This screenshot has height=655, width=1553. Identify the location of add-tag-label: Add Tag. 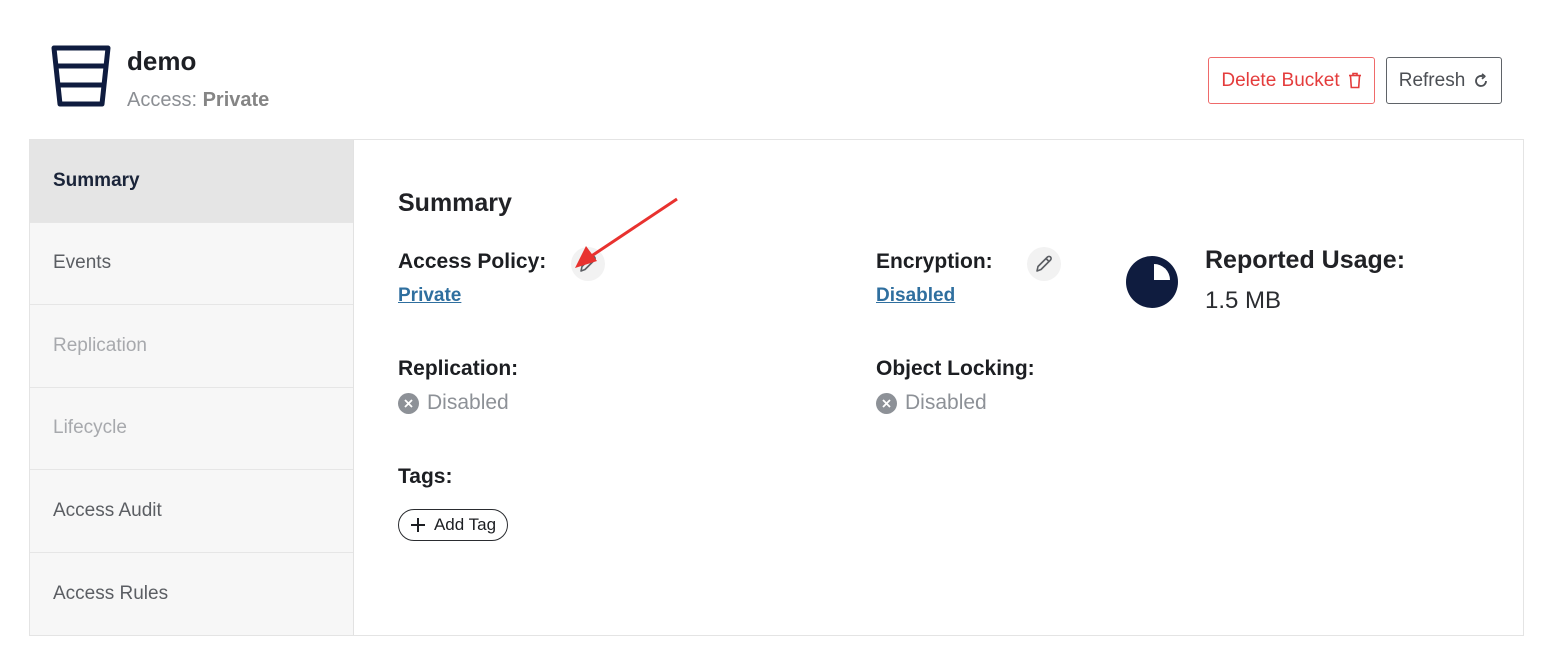
(465, 524).